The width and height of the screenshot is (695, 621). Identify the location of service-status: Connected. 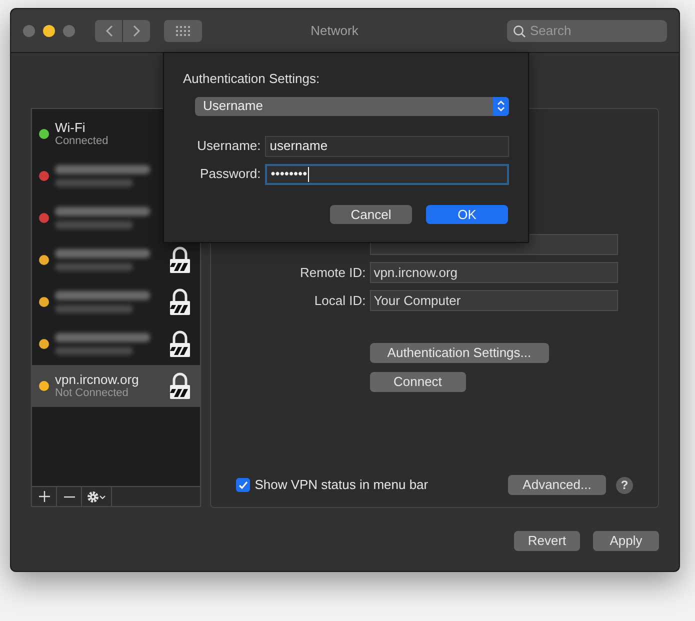
(82, 141).